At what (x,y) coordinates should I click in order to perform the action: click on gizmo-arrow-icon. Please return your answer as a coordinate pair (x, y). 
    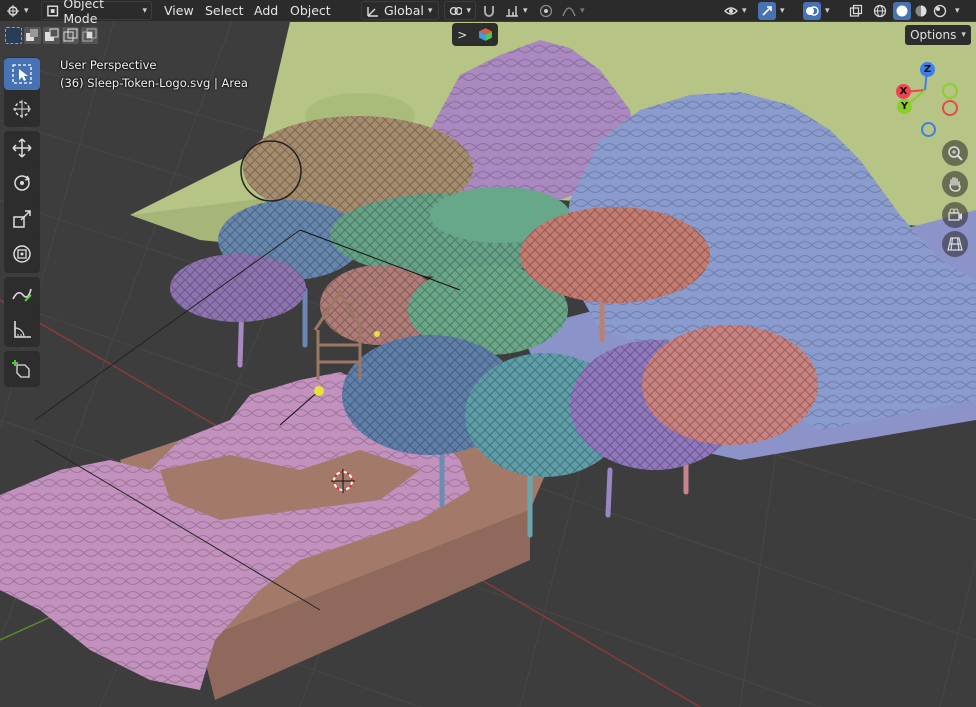
    Looking at the image, I should click on (767, 10).